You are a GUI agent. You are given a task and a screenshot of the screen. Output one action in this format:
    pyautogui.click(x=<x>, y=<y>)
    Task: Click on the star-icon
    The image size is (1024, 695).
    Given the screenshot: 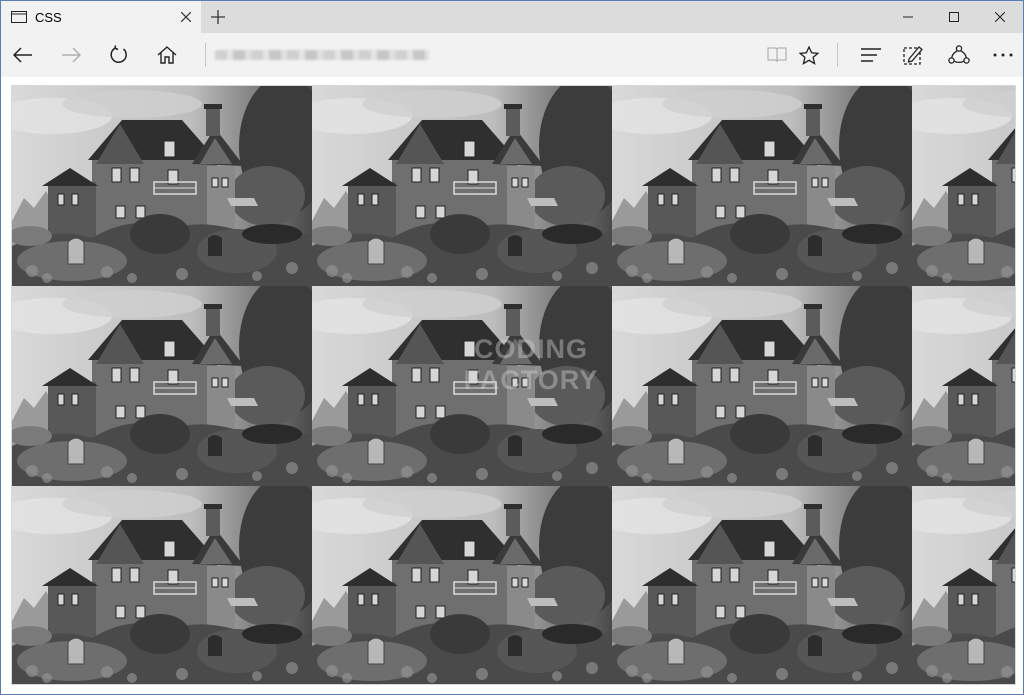 What is the action you would take?
    pyautogui.click(x=809, y=55)
    